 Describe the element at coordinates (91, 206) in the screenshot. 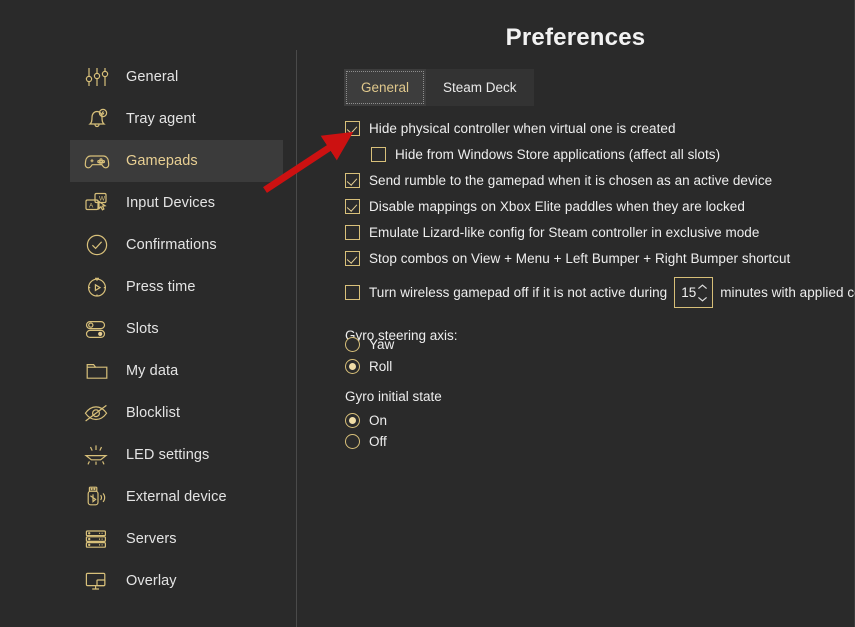

I see `svg-text: A` at that location.